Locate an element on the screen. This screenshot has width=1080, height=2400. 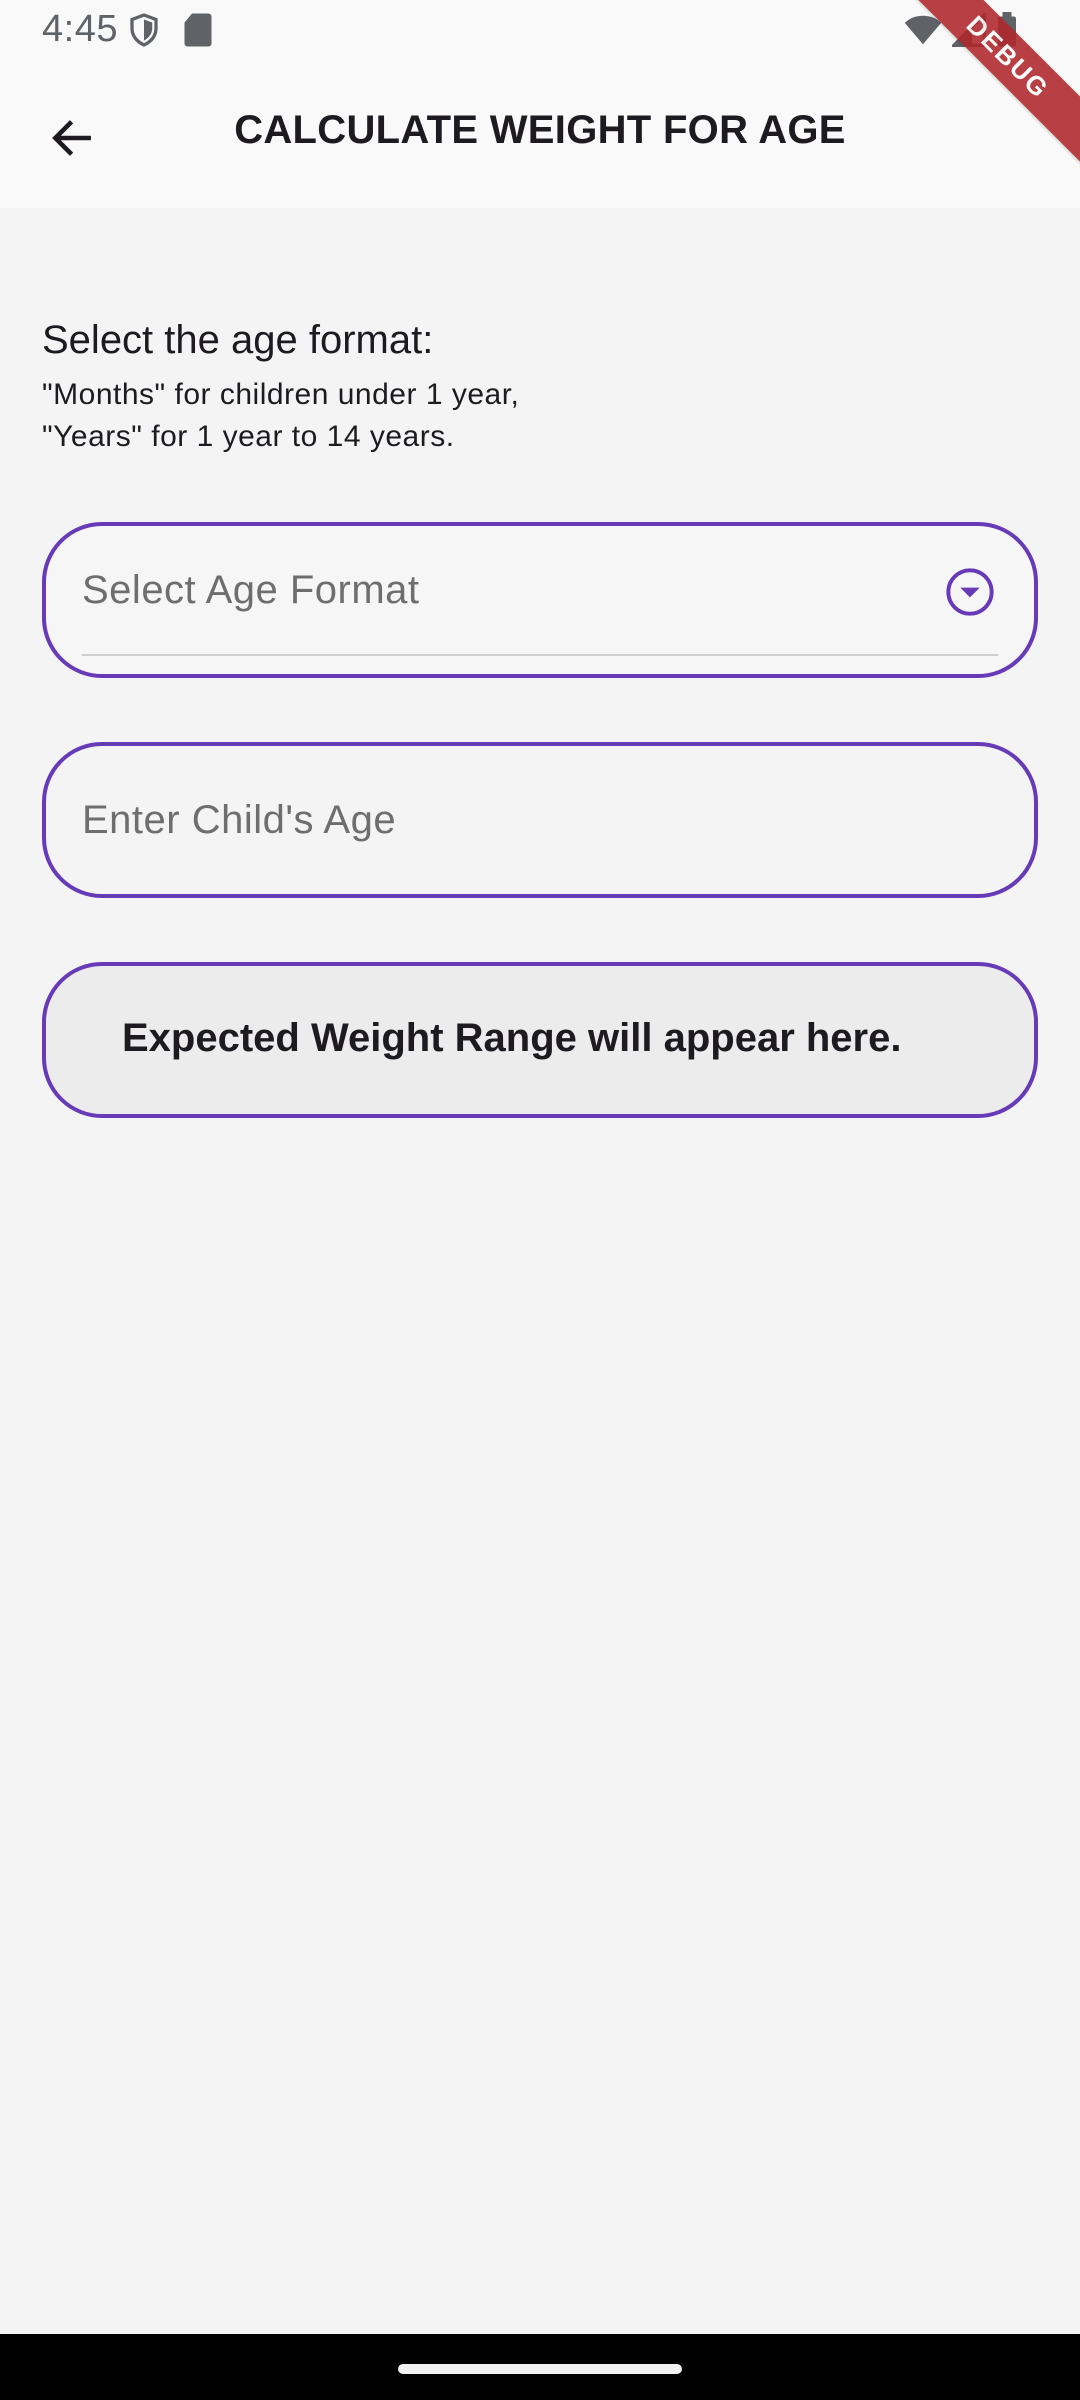
age-format-dropdown: Select Age Format is located at coordinates (540, 600).